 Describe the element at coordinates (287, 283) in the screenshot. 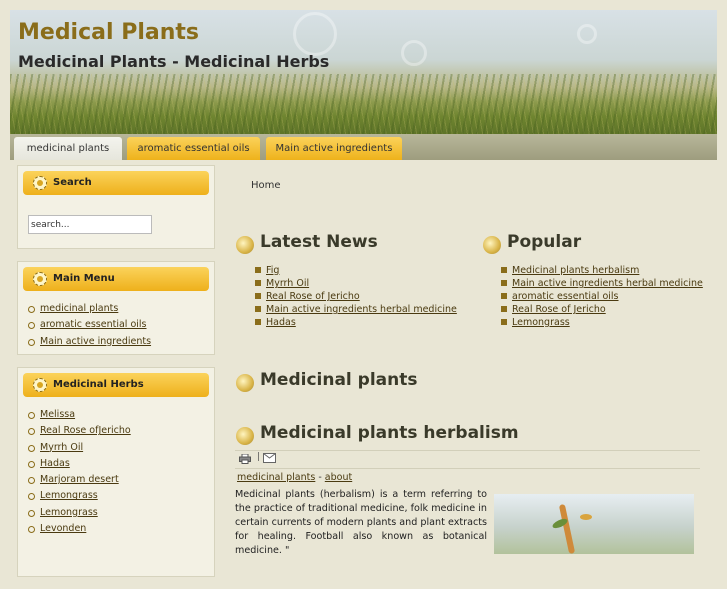

I see `news-link: Myrrh Oil` at that location.